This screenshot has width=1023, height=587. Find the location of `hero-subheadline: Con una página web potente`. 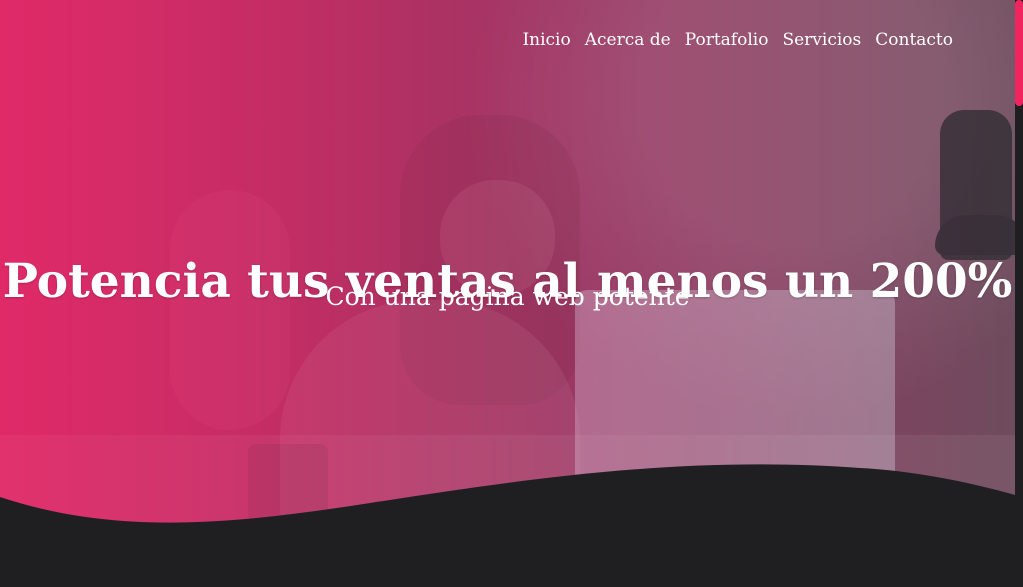

hero-subheadline: Con una página web potente is located at coordinates (507, 296).